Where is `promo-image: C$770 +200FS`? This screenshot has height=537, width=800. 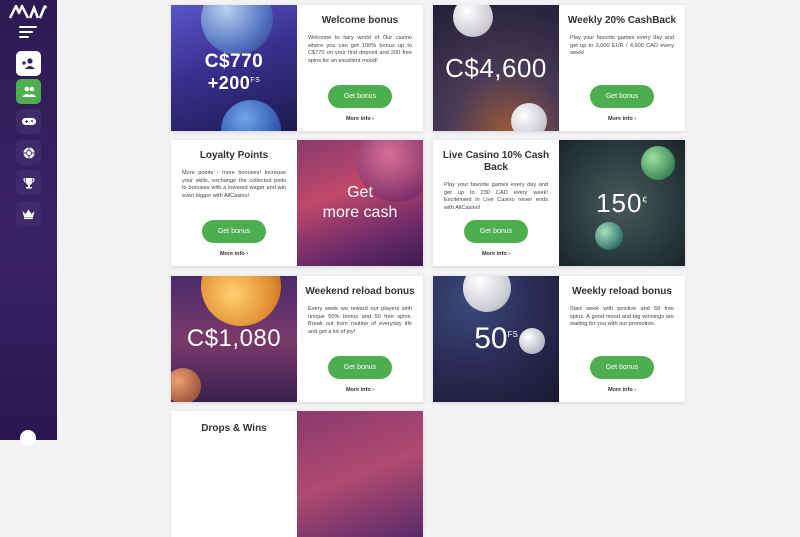 promo-image: C$770 +200FS is located at coordinates (234, 68).